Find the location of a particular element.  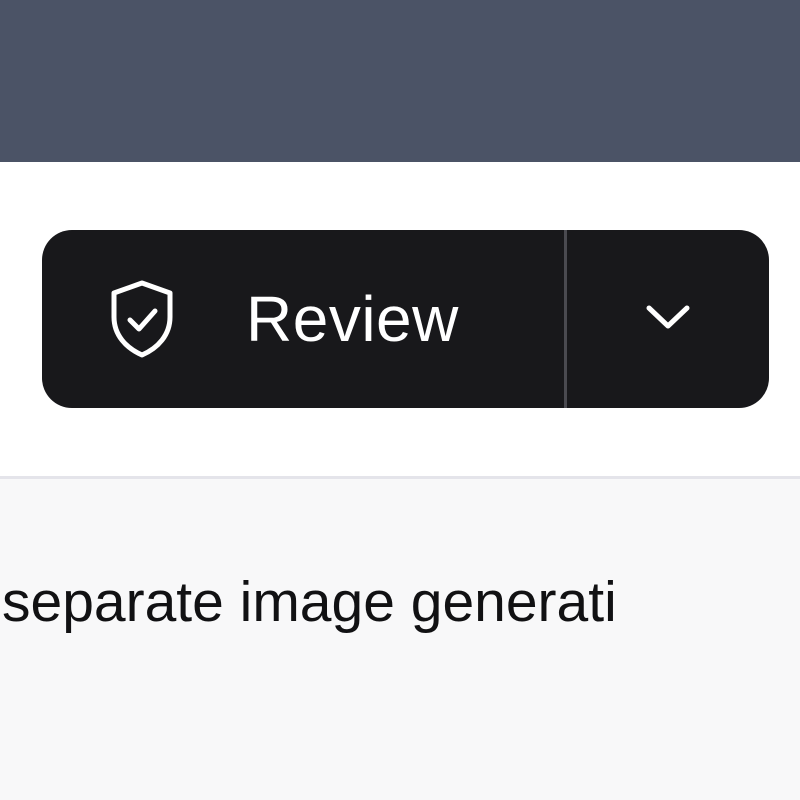

shield-check-icon is located at coordinates (142, 319).